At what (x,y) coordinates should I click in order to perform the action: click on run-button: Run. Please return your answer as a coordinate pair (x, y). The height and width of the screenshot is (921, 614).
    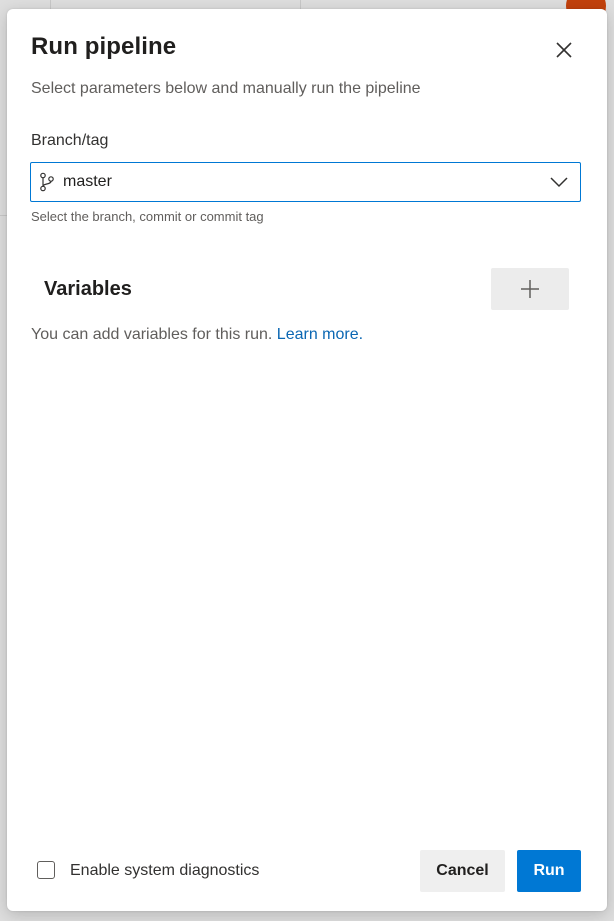
    Looking at the image, I should click on (549, 871).